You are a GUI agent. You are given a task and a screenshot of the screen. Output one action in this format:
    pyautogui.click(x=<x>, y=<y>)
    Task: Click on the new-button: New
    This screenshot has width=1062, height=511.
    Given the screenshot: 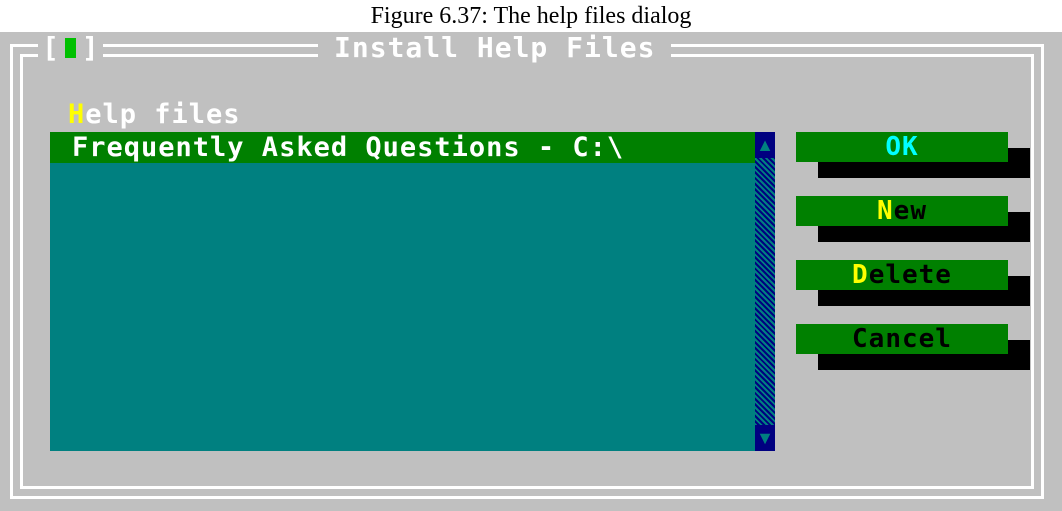 What is the action you would take?
    pyautogui.click(x=902, y=211)
    